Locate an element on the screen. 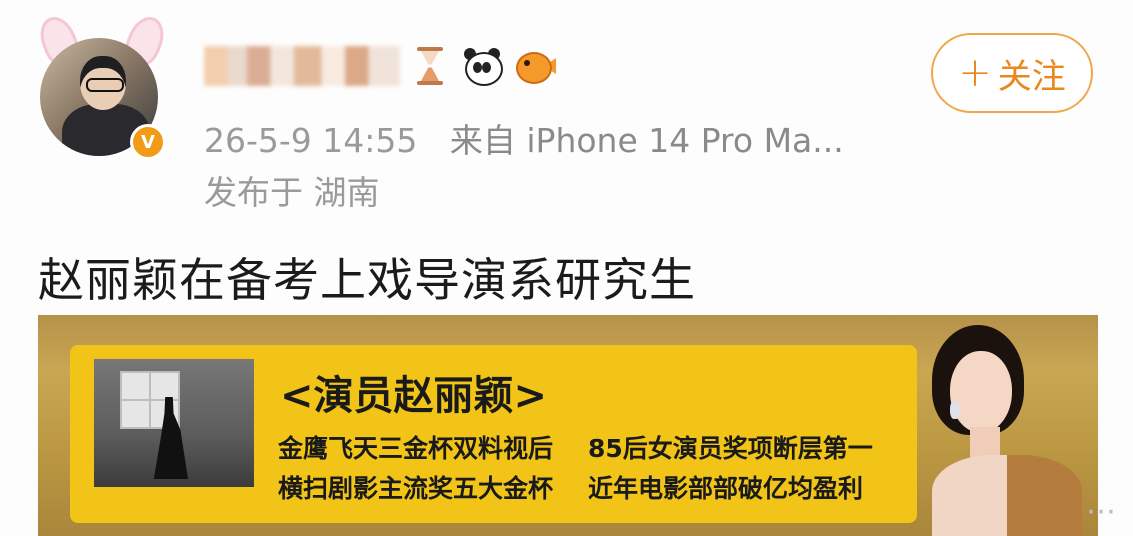 The width and height of the screenshot is (1133, 536). more-icon: ⋯ is located at coordinates (1102, 511).